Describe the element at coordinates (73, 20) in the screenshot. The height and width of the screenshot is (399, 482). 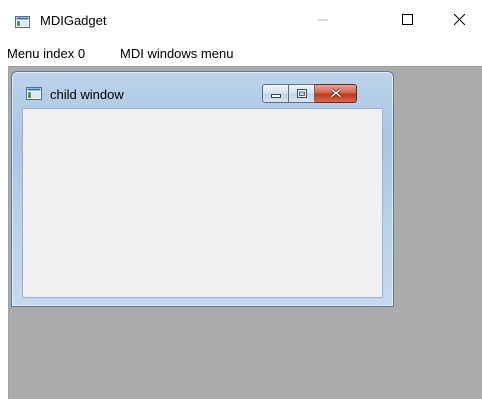
I see `window-title: MDIGadget` at that location.